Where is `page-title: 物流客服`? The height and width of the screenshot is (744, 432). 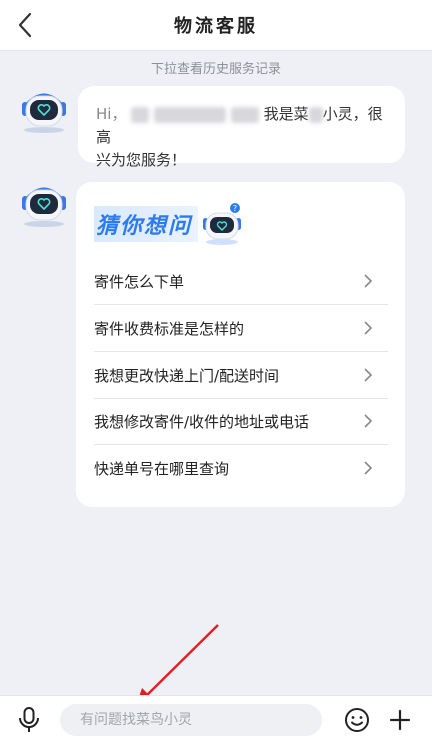 page-title: 物流客服 is located at coordinates (216, 26).